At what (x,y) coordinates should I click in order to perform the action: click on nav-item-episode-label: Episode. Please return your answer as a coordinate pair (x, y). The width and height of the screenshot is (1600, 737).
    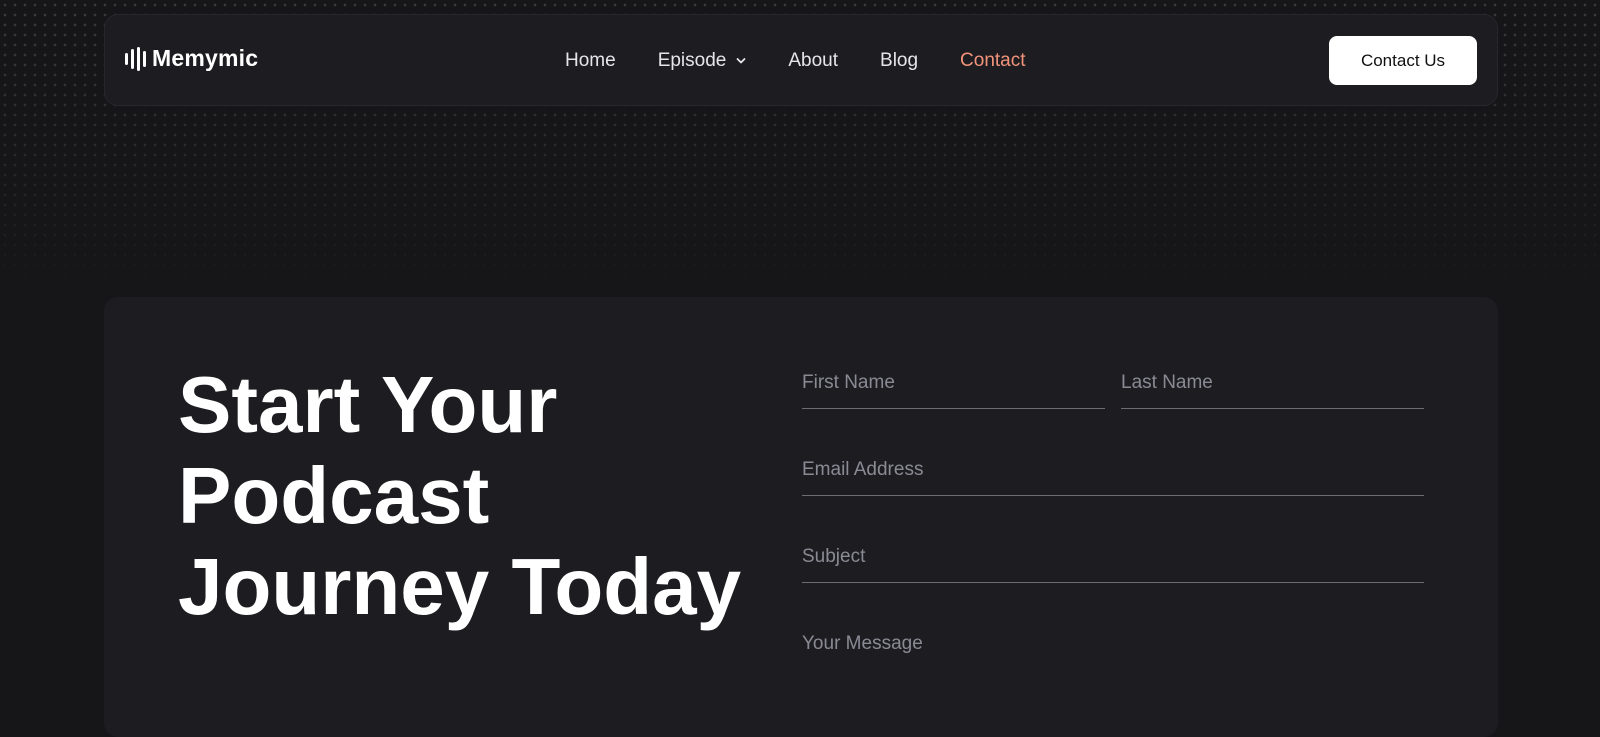
    Looking at the image, I should click on (692, 60).